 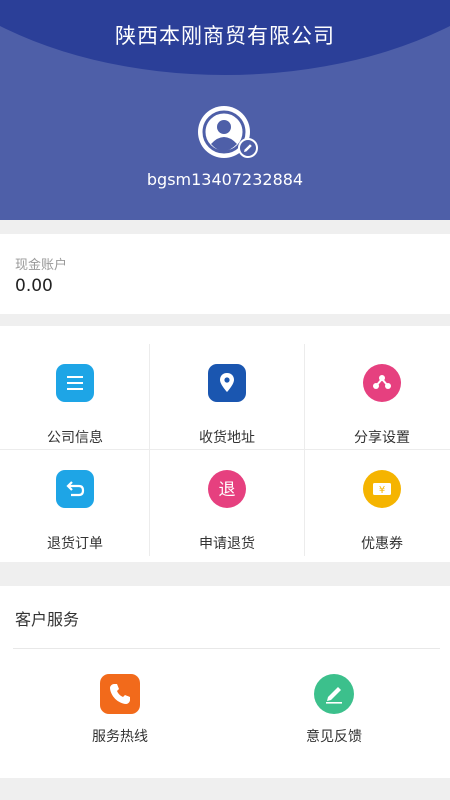 I want to click on cash-account-value: 0.00, so click(x=34, y=286).